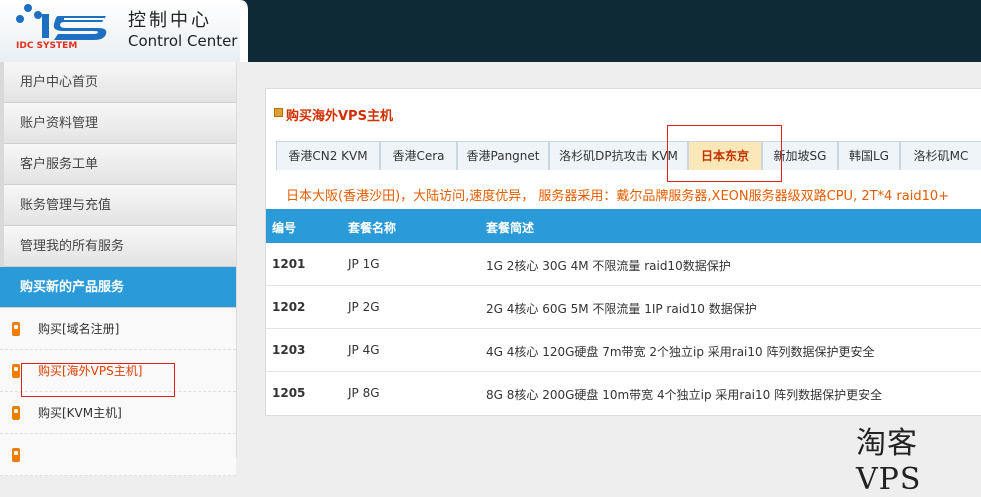 The width and height of the screenshot is (981, 497). I want to click on header-decoration, so click(244, 31).